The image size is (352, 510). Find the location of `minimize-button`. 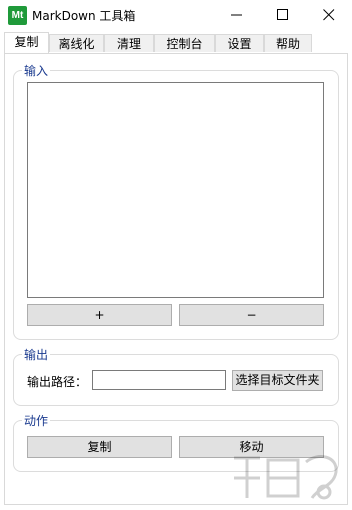

minimize-button is located at coordinates (237, 15).